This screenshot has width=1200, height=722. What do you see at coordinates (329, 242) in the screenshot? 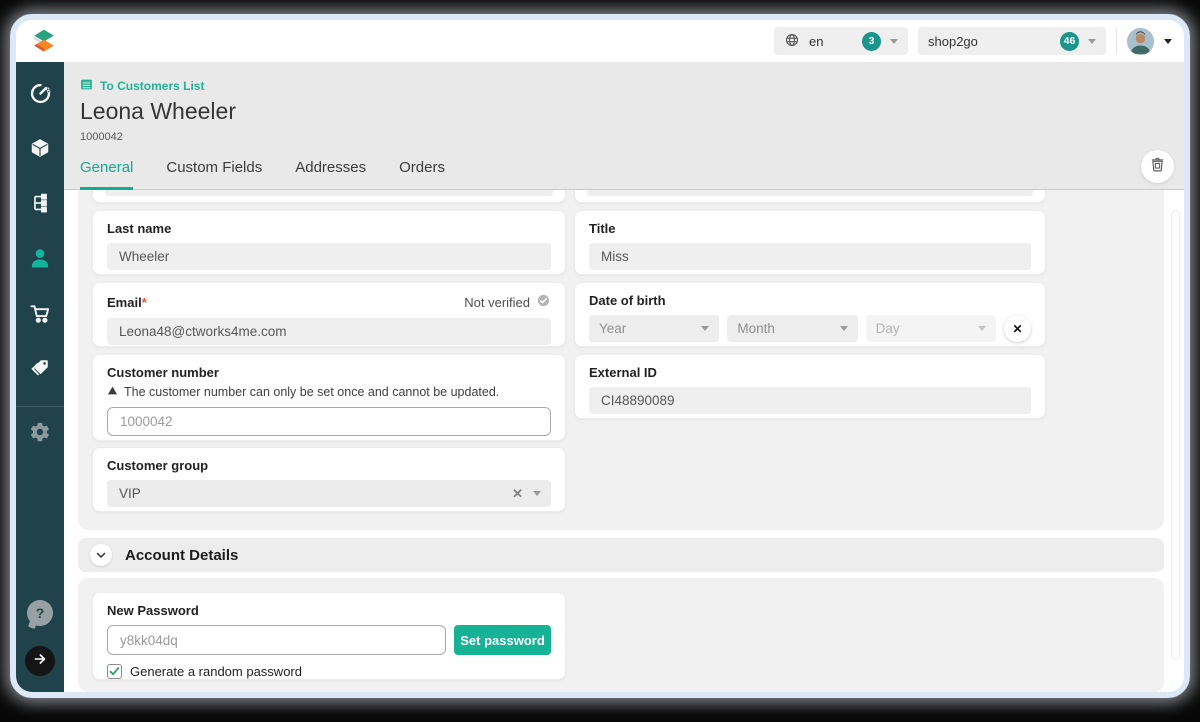
I see `last-name-card: Last name Wheeler` at bounding box center [329, 242].